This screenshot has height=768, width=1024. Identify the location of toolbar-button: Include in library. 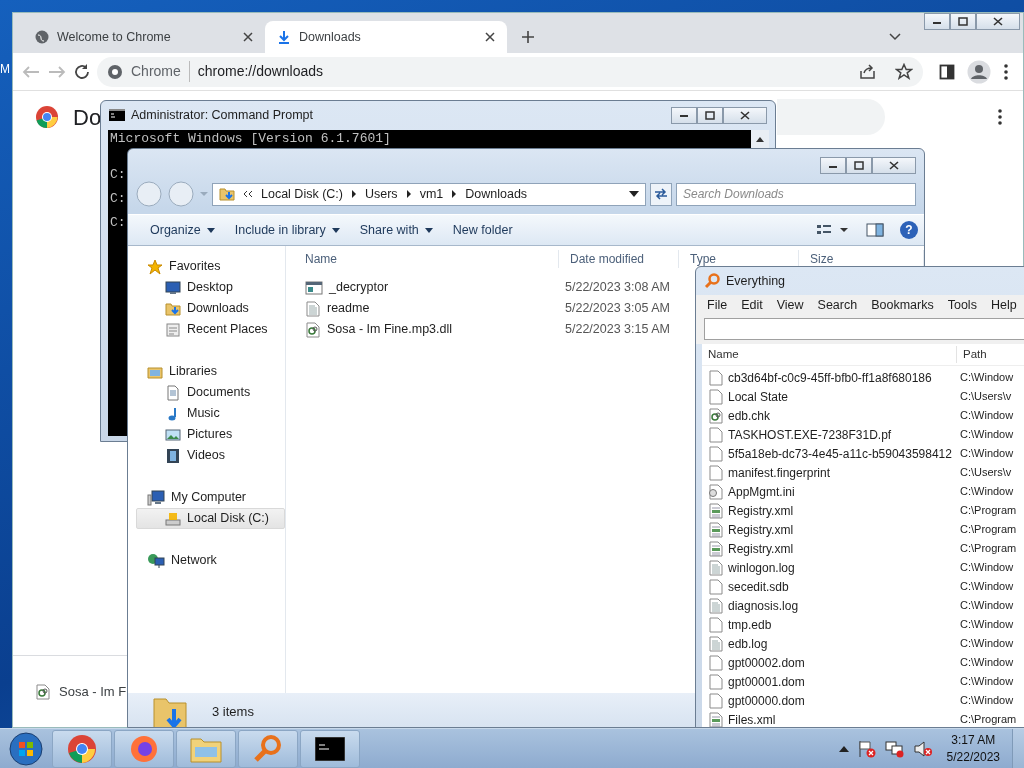
(287, 230).